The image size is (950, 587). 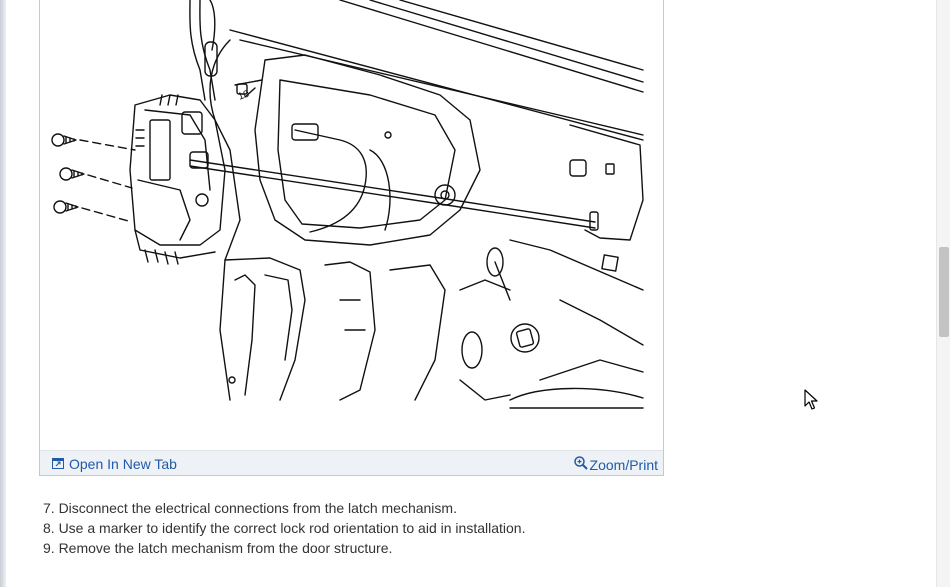 What do you see at coordinates (3, 293) in the screenshot?
I see `window-edge` at bounding box center [3, 293].